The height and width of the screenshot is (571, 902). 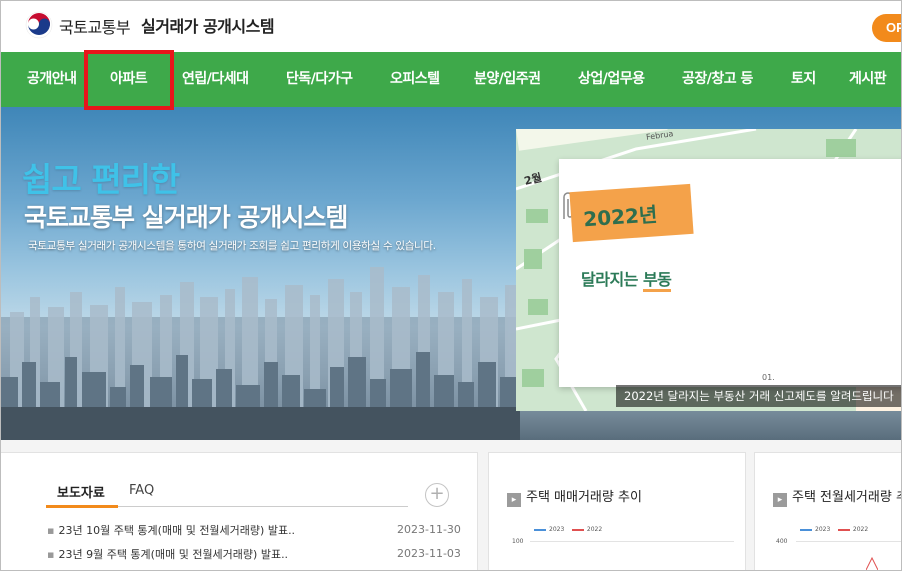 What do you see at coordinates (617, 511) in the screenshot?
I see `sales-chart-panel` at bounding box center [617, 511].